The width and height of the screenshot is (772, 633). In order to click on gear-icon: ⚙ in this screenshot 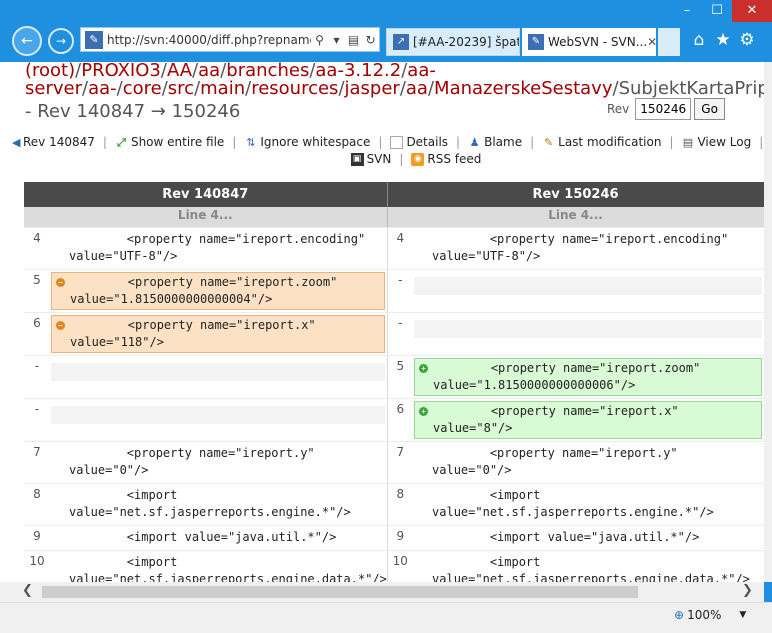, I will do `click(747, 40)`.